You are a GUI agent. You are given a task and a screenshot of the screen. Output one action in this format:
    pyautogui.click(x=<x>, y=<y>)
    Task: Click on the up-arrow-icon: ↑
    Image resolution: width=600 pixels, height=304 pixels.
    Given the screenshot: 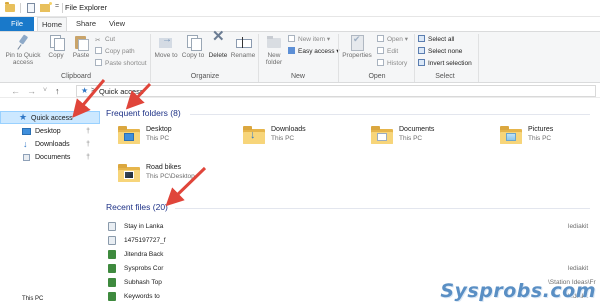 What is the action you would take?
    pyautogui.click(x=57, y=91)
    